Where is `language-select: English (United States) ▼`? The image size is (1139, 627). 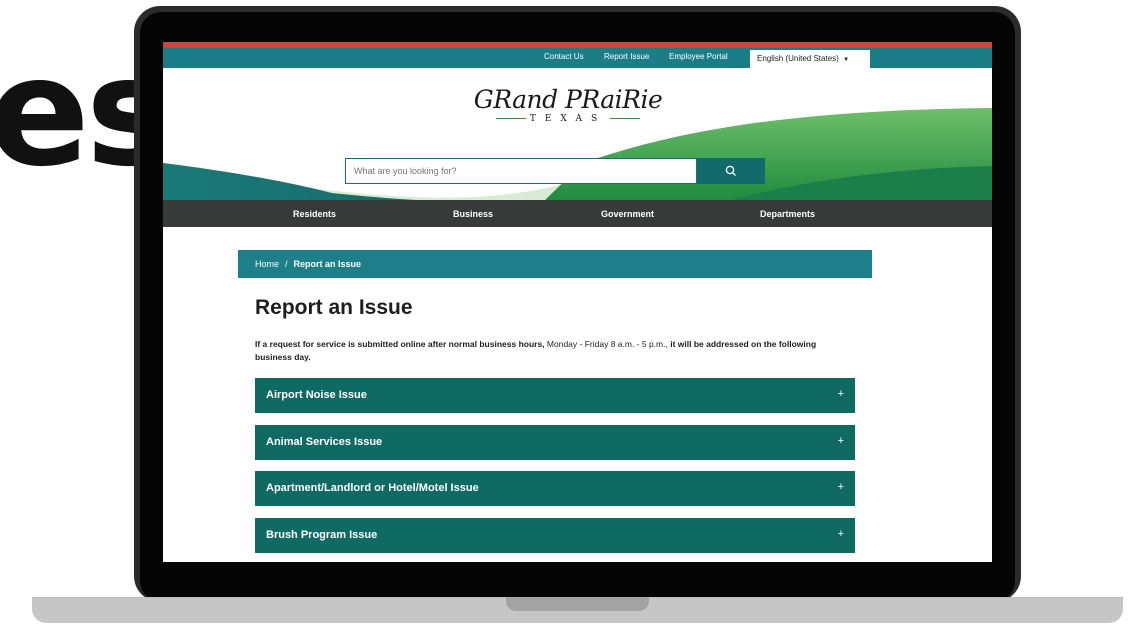
language-select: English (United States) ▼ is located at coordinates (810, 59).